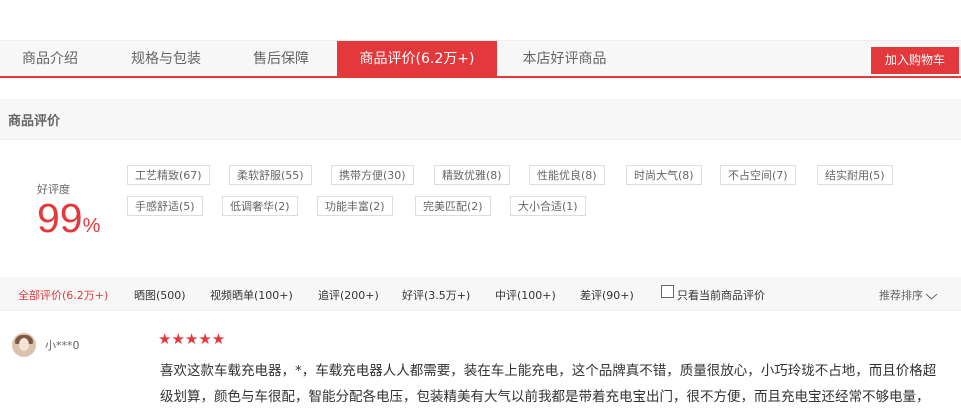  Describe the element at coordinates (915, 60) in the screenshot. I see `add-to-cart-button: 加入购物车` at that location.